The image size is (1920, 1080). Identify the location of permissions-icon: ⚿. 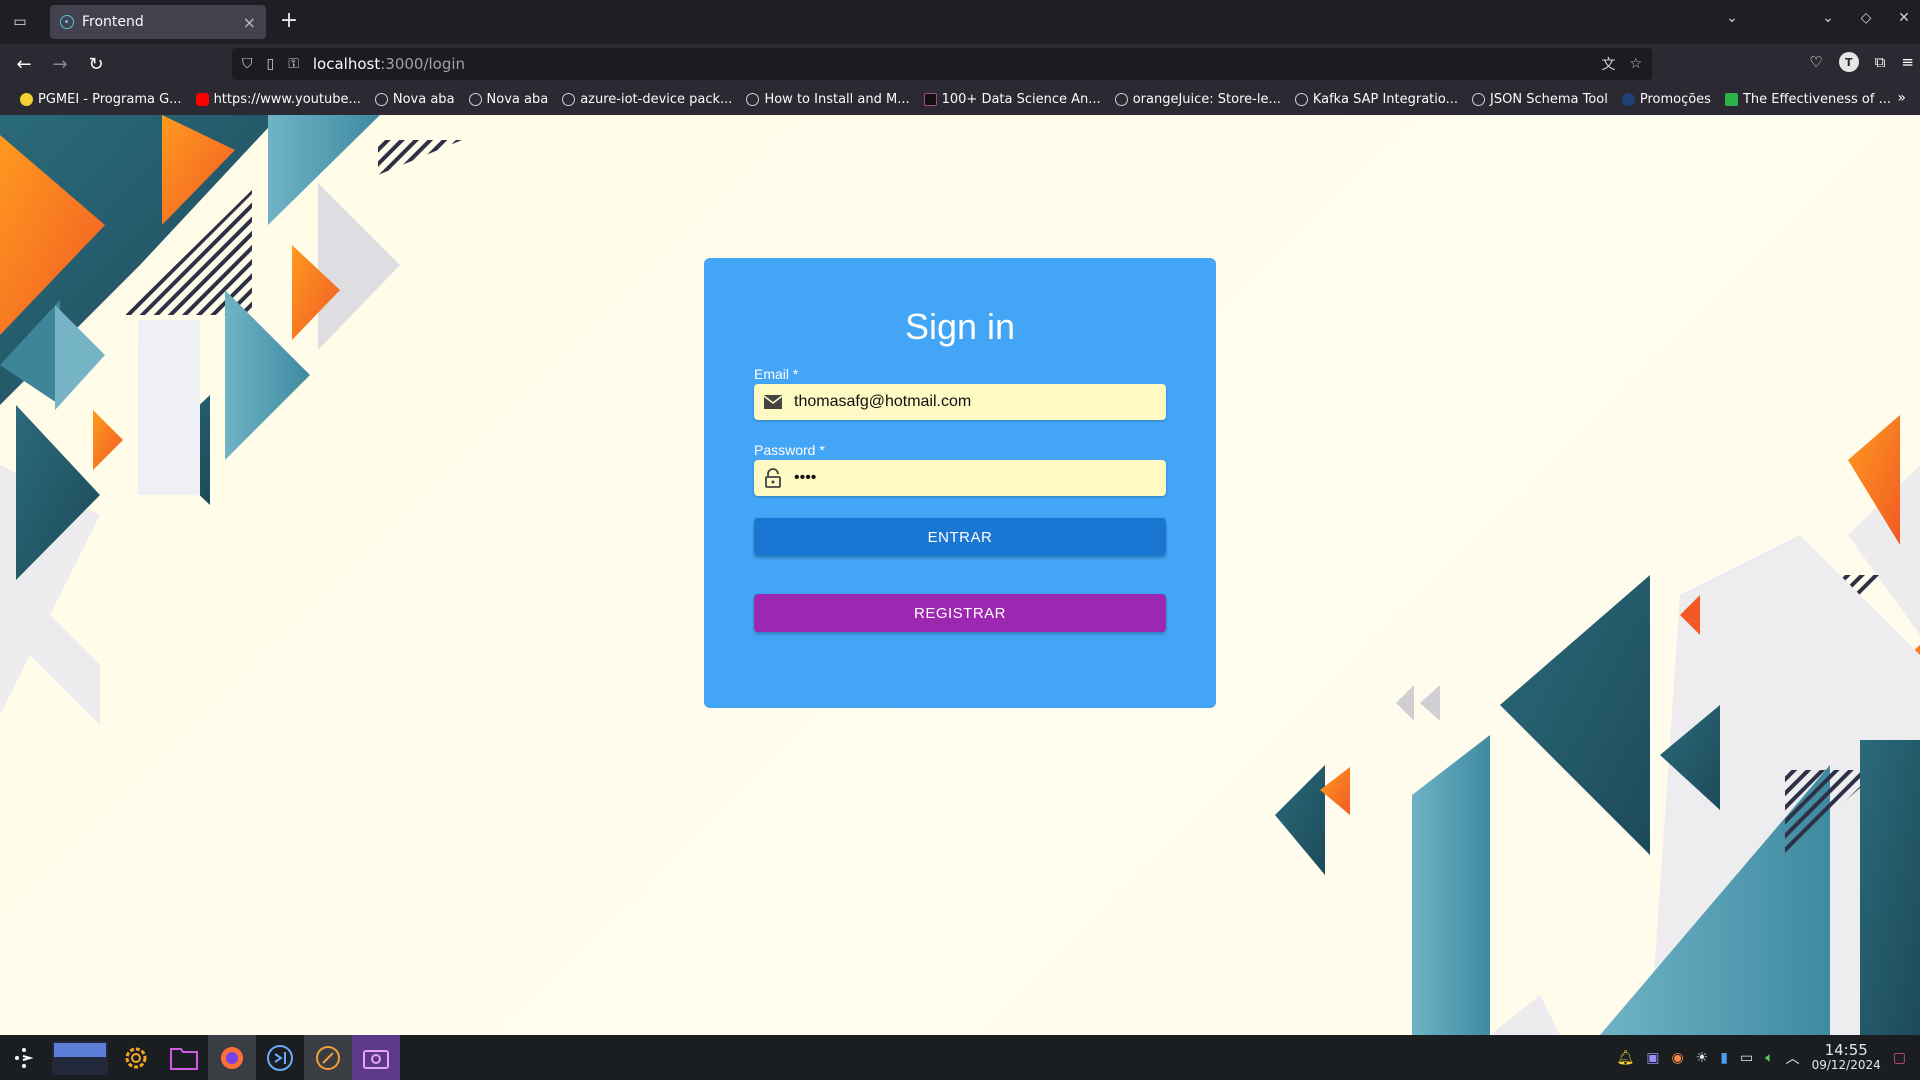
(293, 64).